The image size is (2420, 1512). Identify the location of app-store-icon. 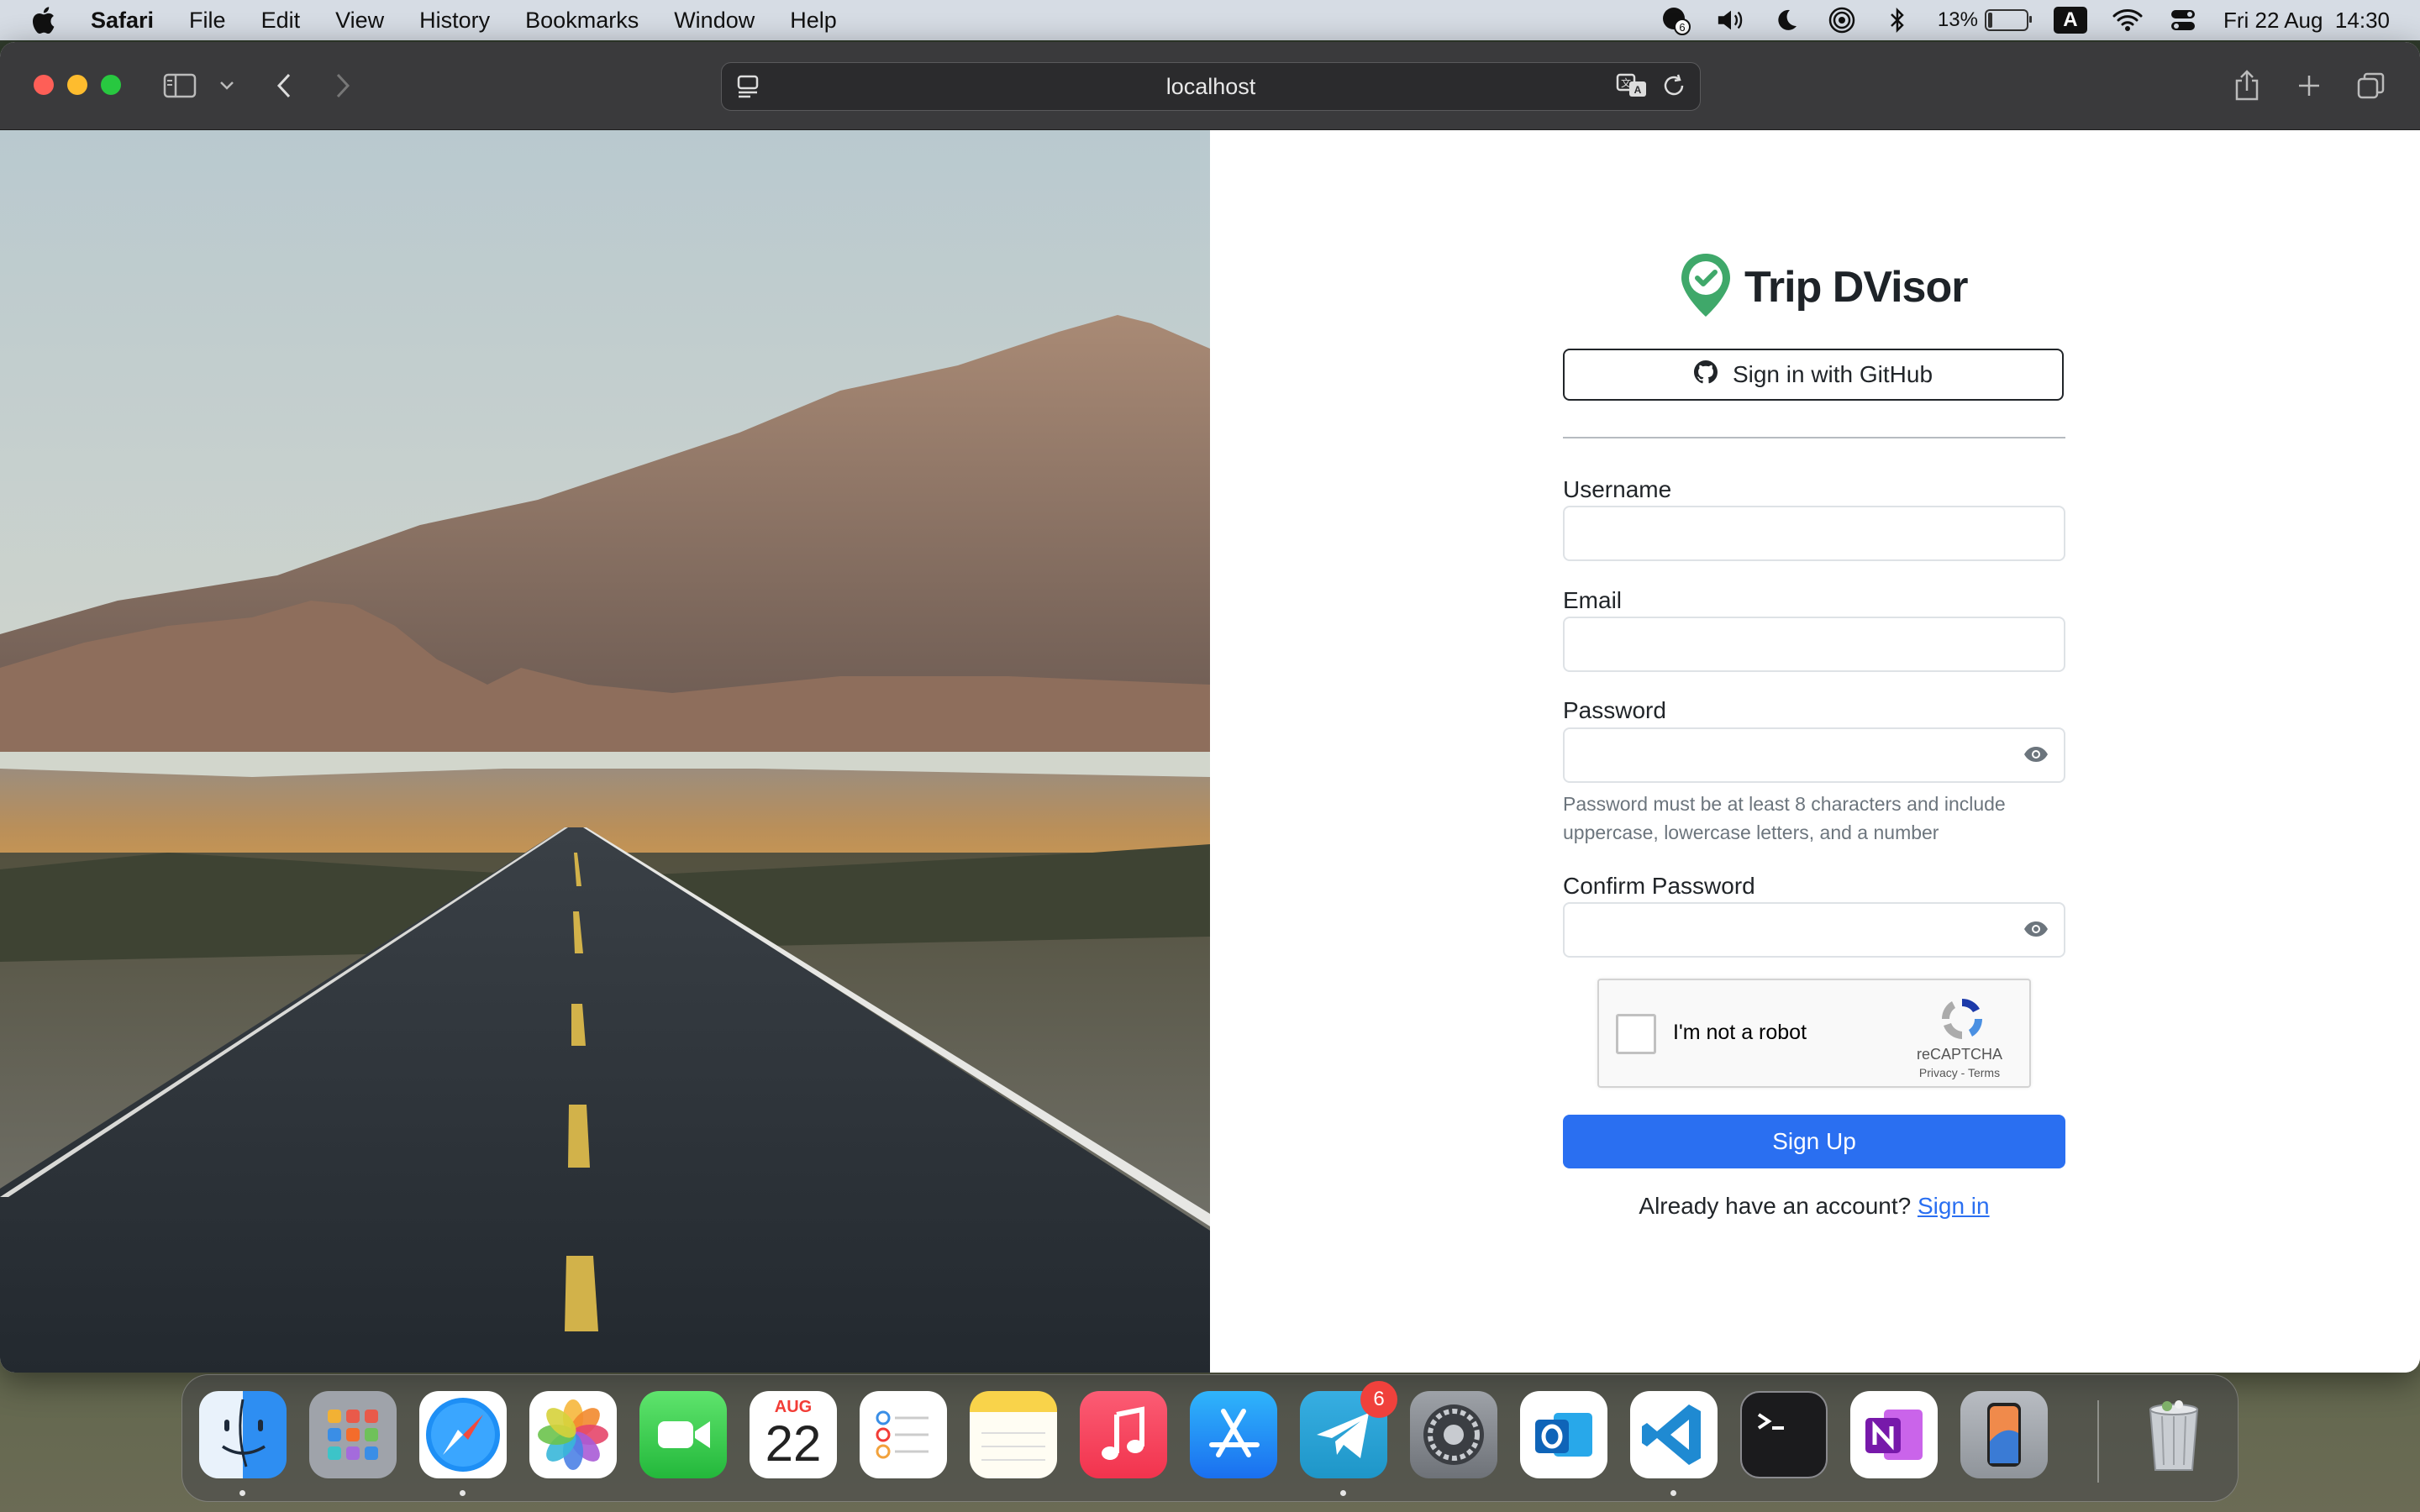
(1233, 1434).